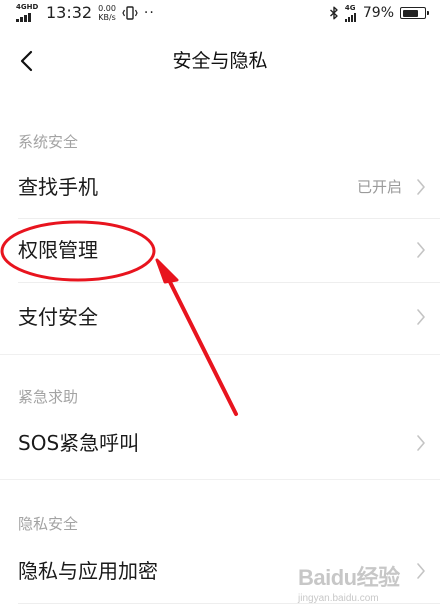  Describe the element at coordinates (58, 317) in the screenshot. I see `item-label: 支付安全` at that location.